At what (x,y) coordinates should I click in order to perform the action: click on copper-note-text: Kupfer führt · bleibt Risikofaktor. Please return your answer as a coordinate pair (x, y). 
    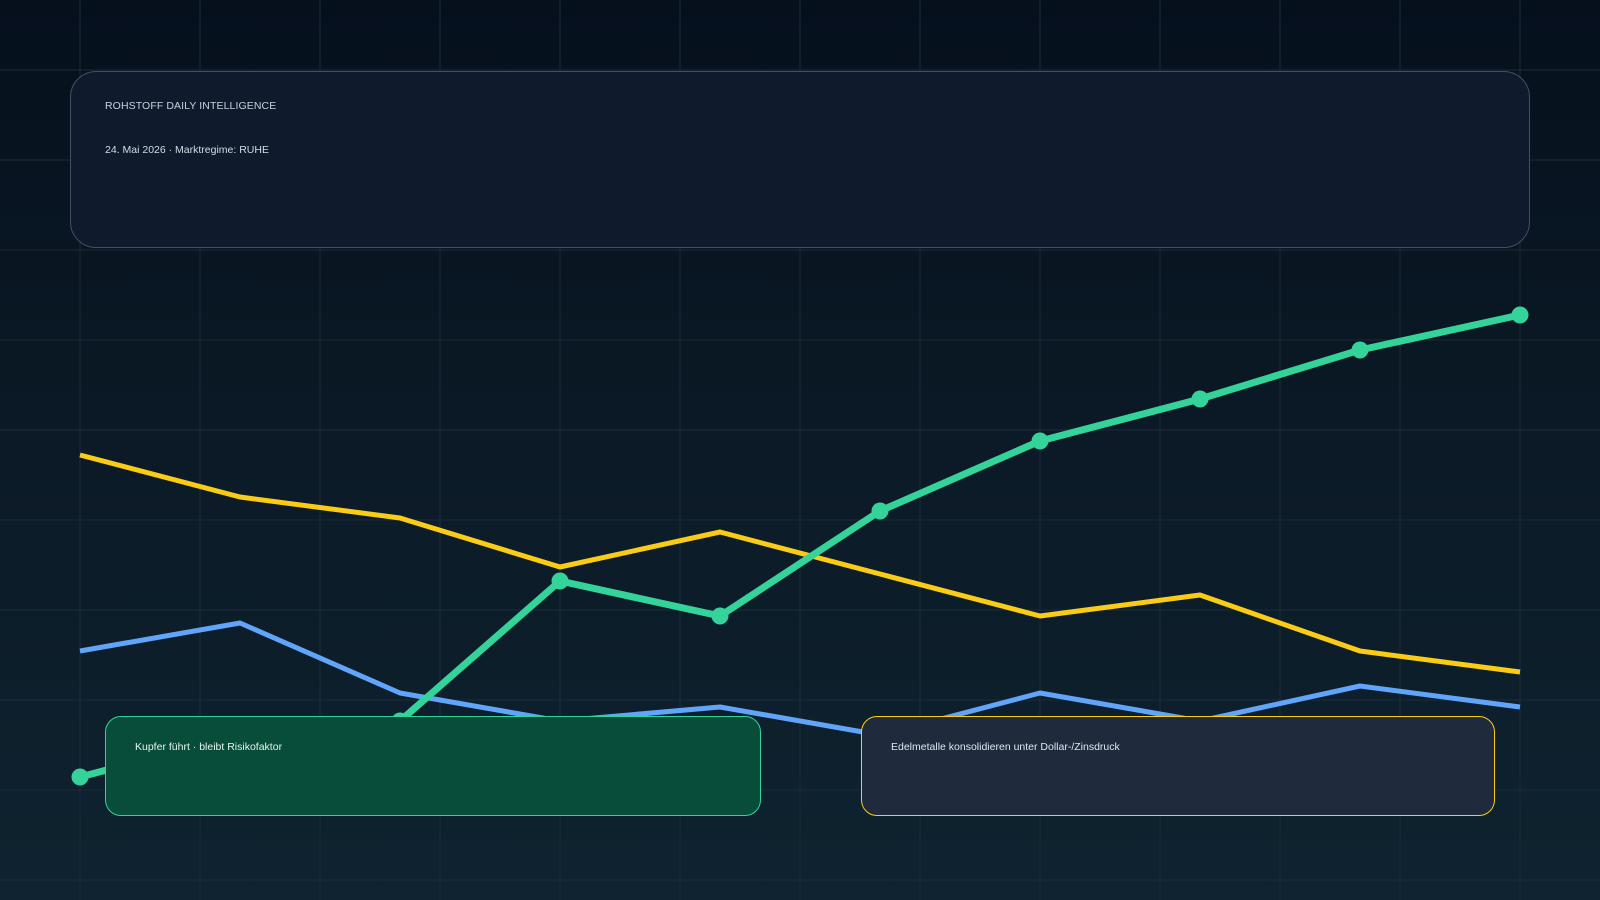
    Looking at the image, I should click on (209, 747).